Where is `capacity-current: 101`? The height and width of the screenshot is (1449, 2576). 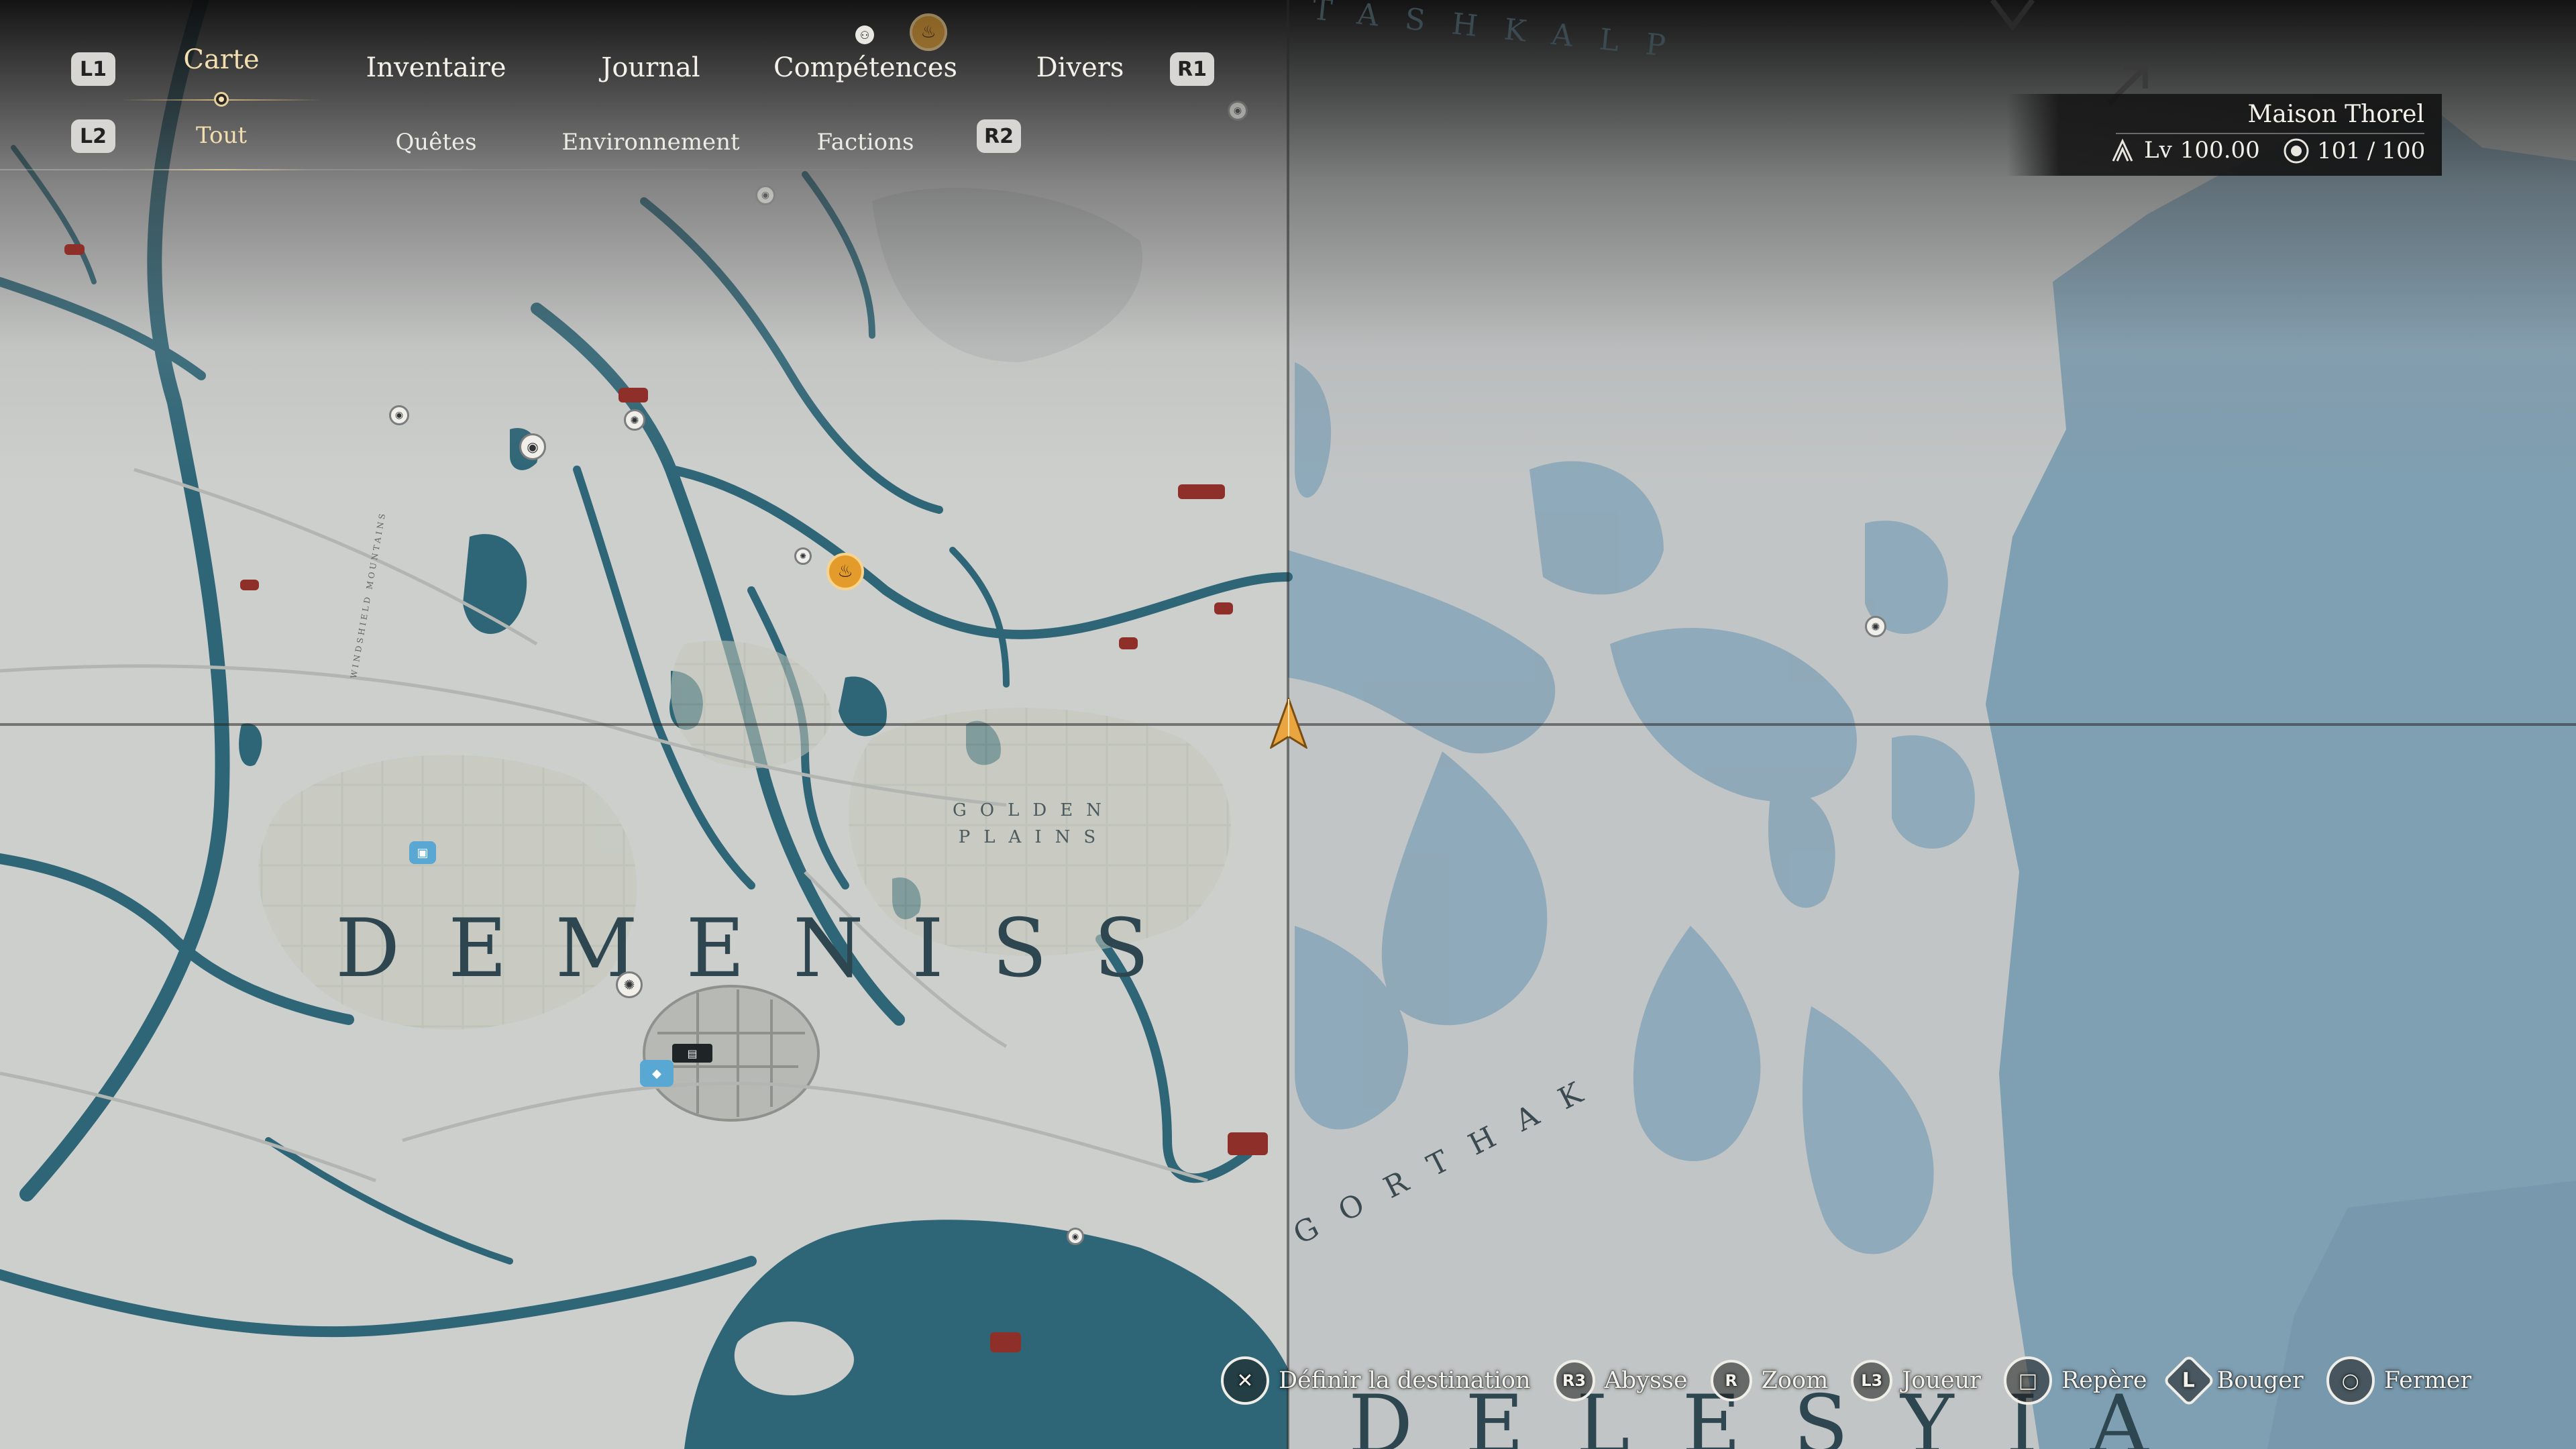
capacity-current: 101 is located at coordinates (2339, 151).